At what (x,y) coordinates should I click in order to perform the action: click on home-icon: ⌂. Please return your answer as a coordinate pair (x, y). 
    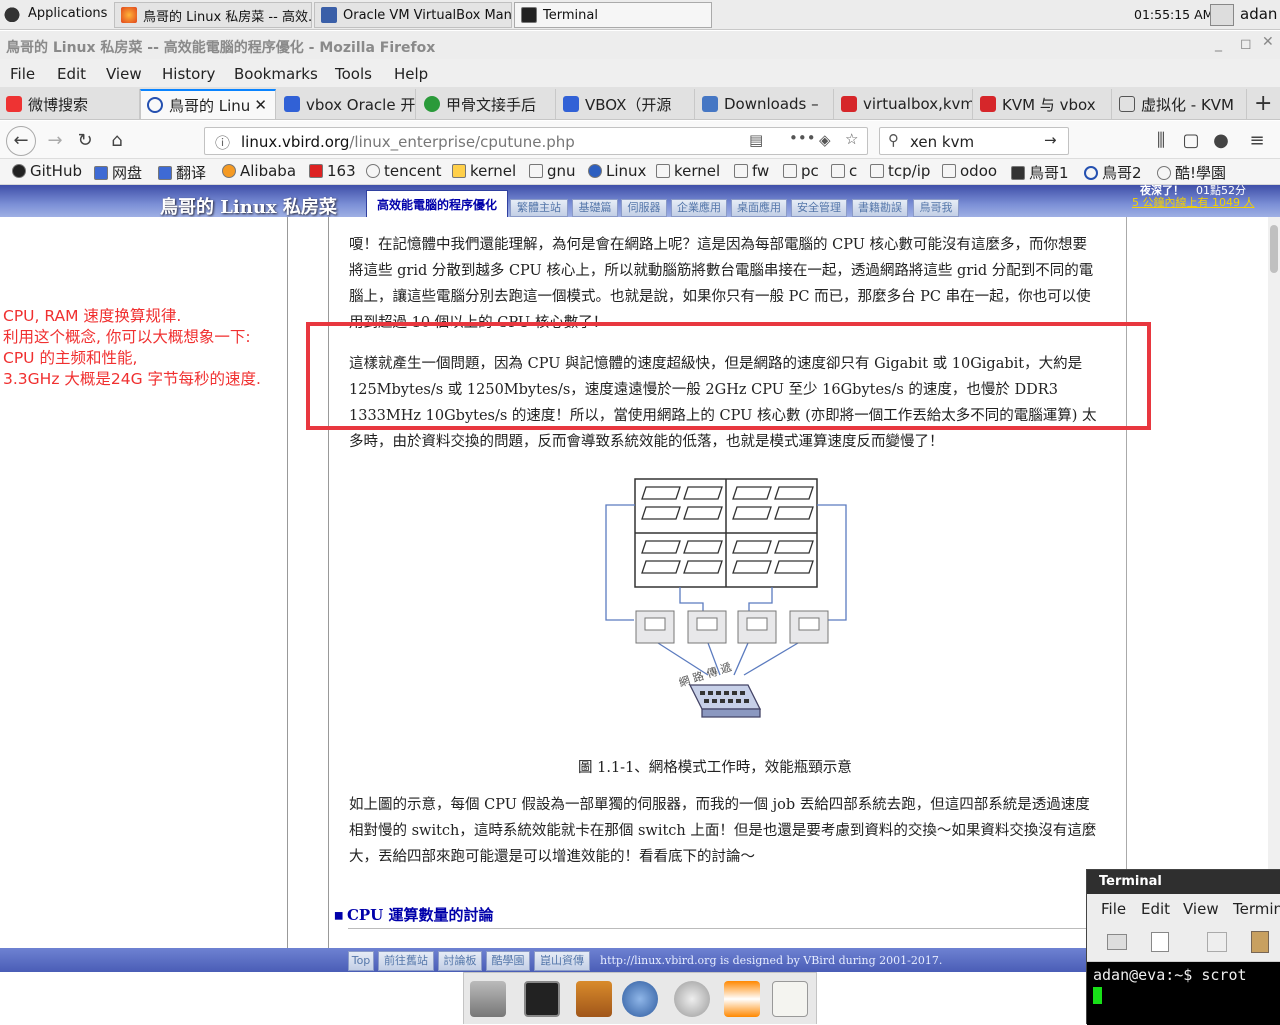
    Looking at the image, I should click on (117, 141).